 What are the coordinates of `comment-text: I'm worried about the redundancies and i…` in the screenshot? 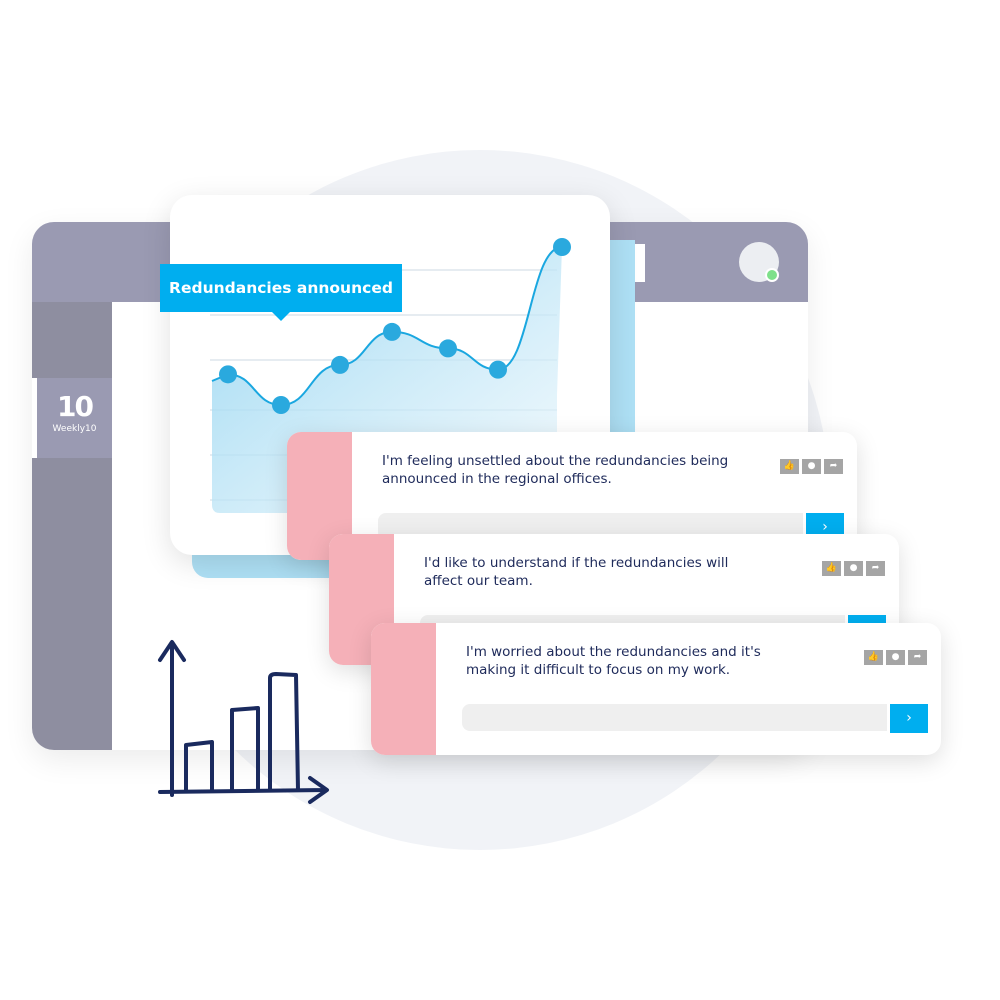 It's located at (613, 661).